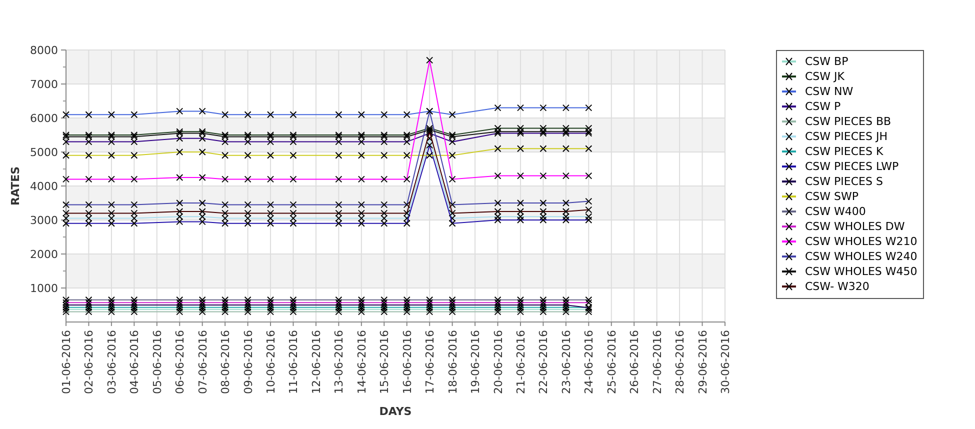 The width and height of the screenshot is (975, 429). What do you see at coordinates (430, 362) in the screenshot?
I see `x-tick-label: 17-06-2016` at bounding box center [430, 362].